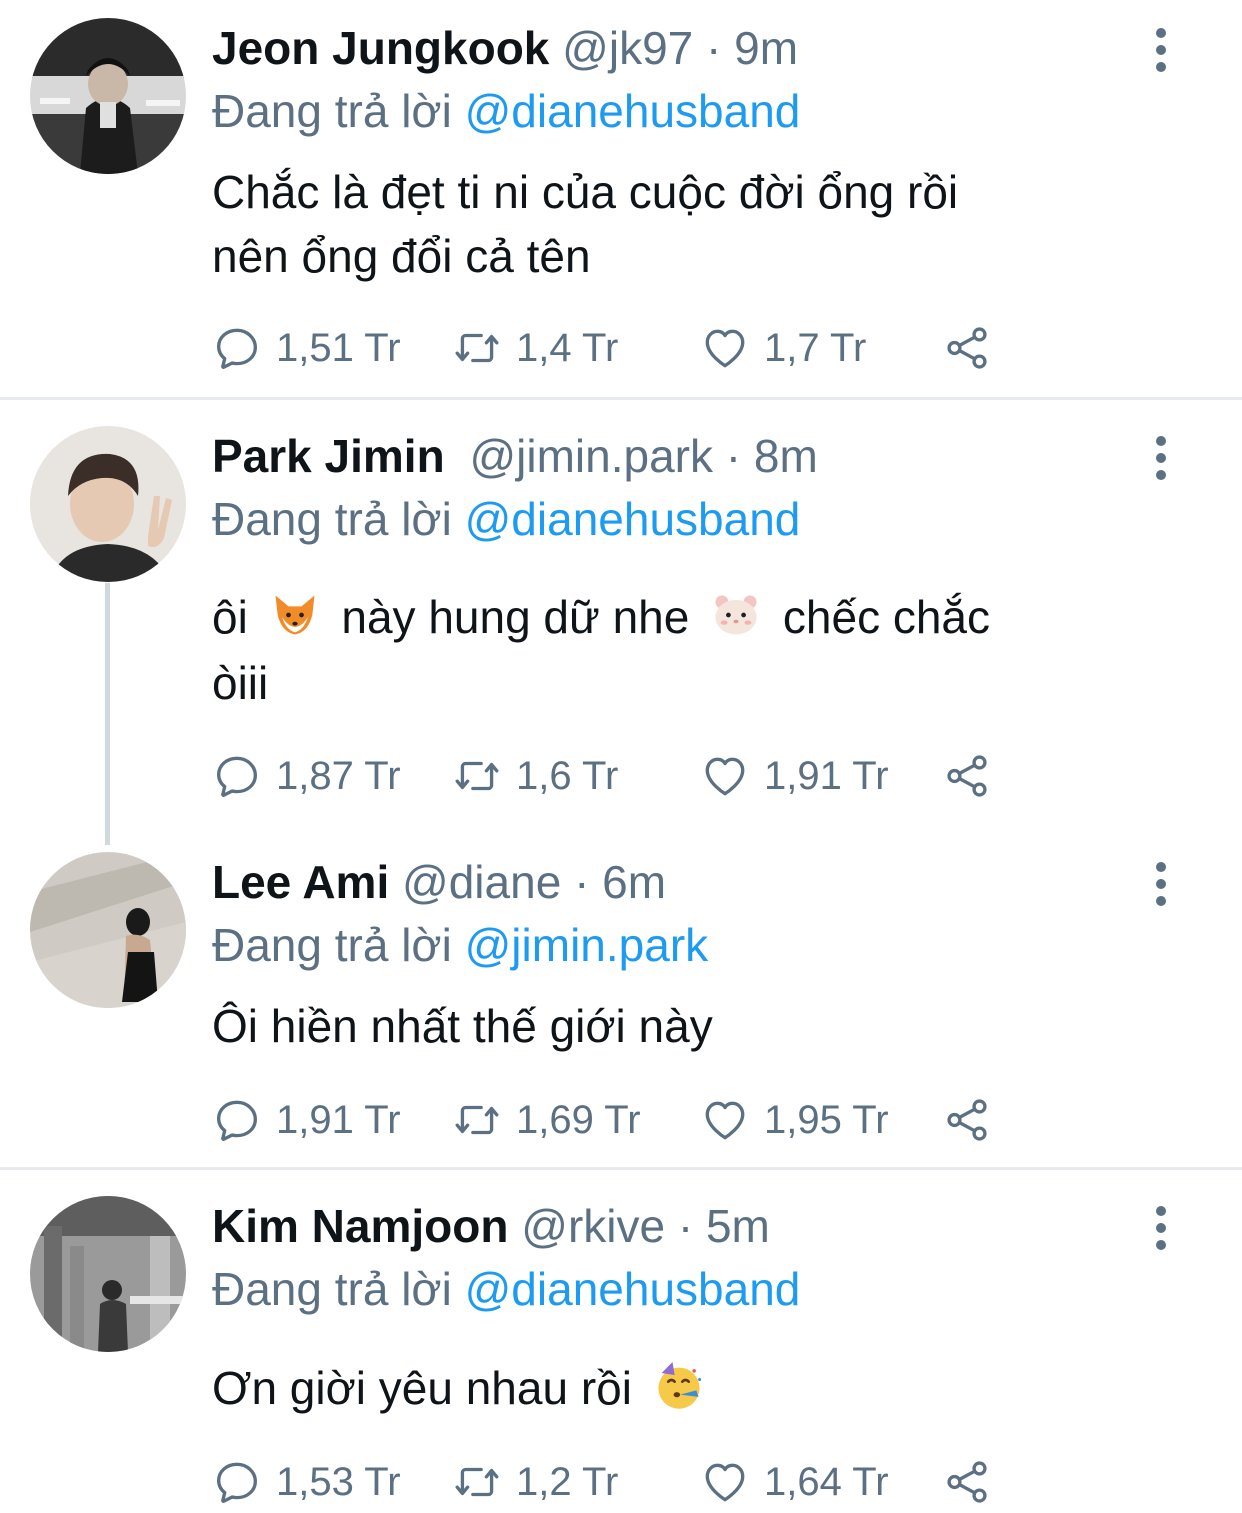  Describe the element at coordinates (460, 945) in the screenshot. I see `replying-to: Đang trả lời @jimin.park` at that location.